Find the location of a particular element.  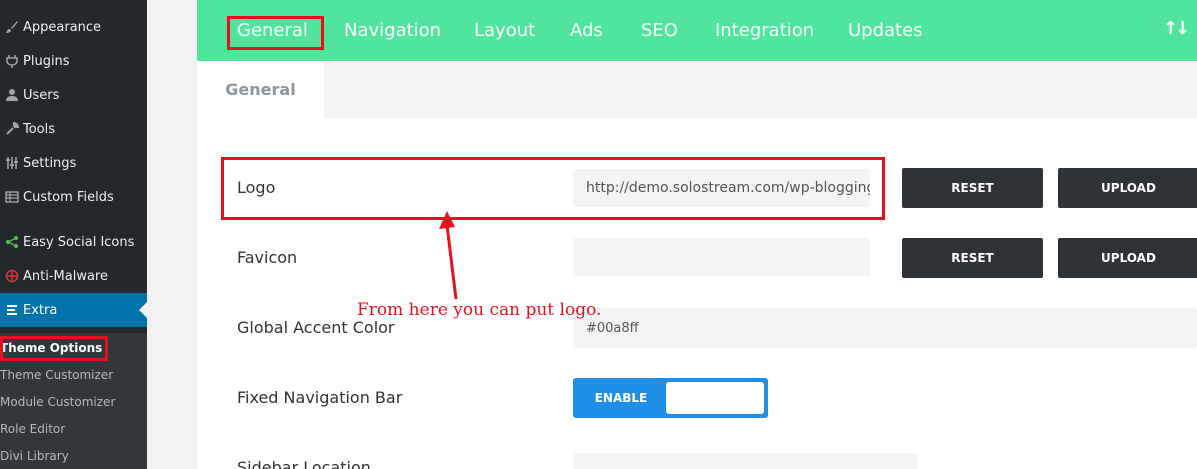

sliders-icon is located at coordinates (11, 163).